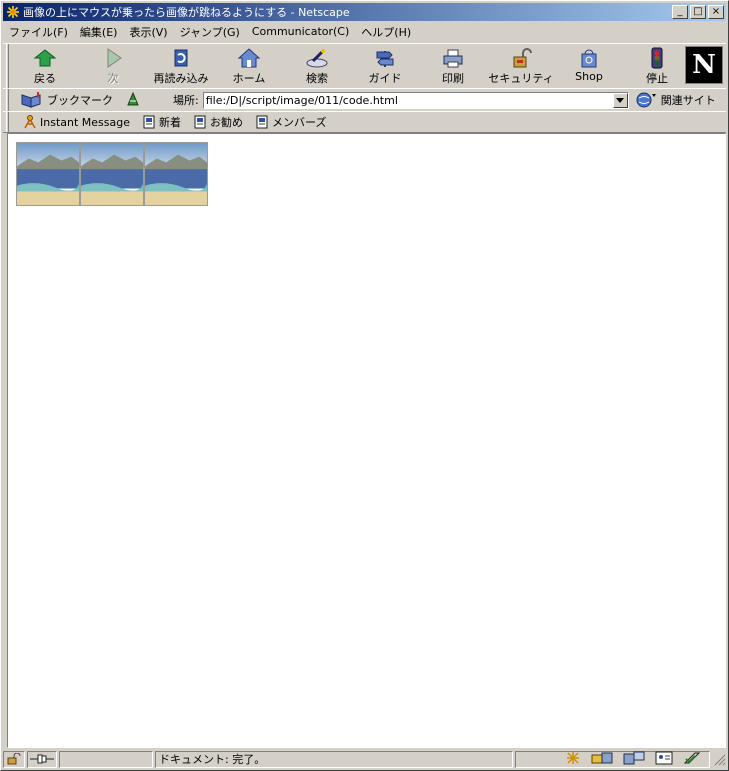  I want to click on menu-view: 表示(V), so click(148, 32).